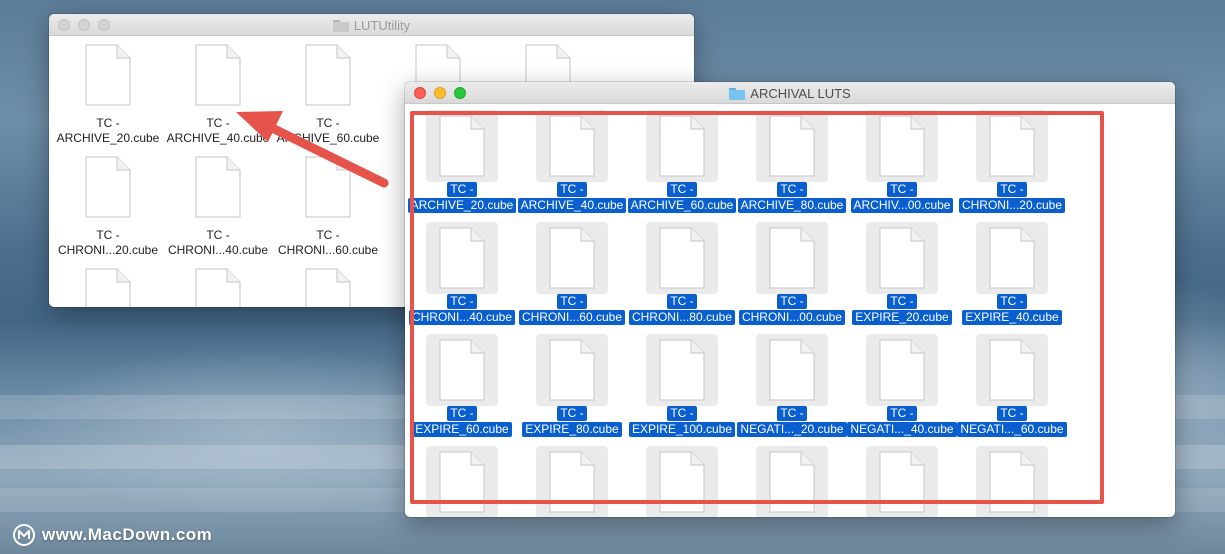 Image resolution: width=1225 pixels, height=554 pixels. I want to click on file-name-line2: CHRONI...20.cube, so click(108, 250).